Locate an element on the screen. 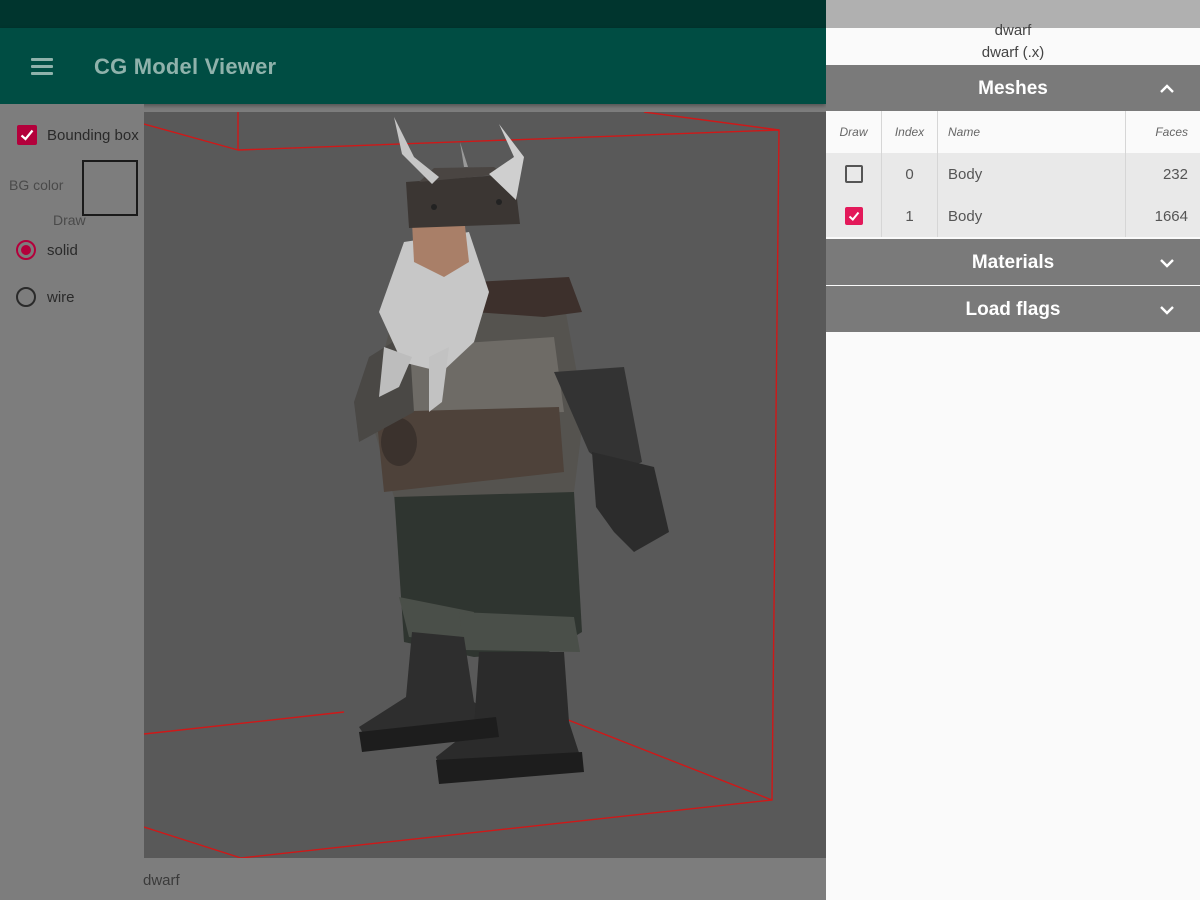 This screenshot has height=900, width=1200. bounding-box-label: Bounding box is located at coordinates (93, 135).